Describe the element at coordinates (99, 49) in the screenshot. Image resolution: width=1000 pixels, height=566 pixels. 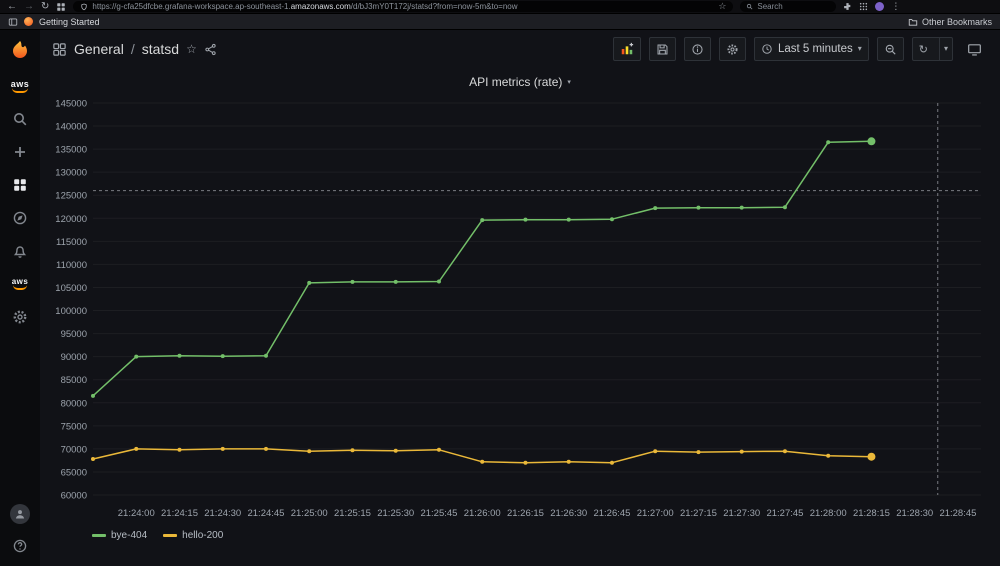
I see `breadcrumb-folder: General` at that location.